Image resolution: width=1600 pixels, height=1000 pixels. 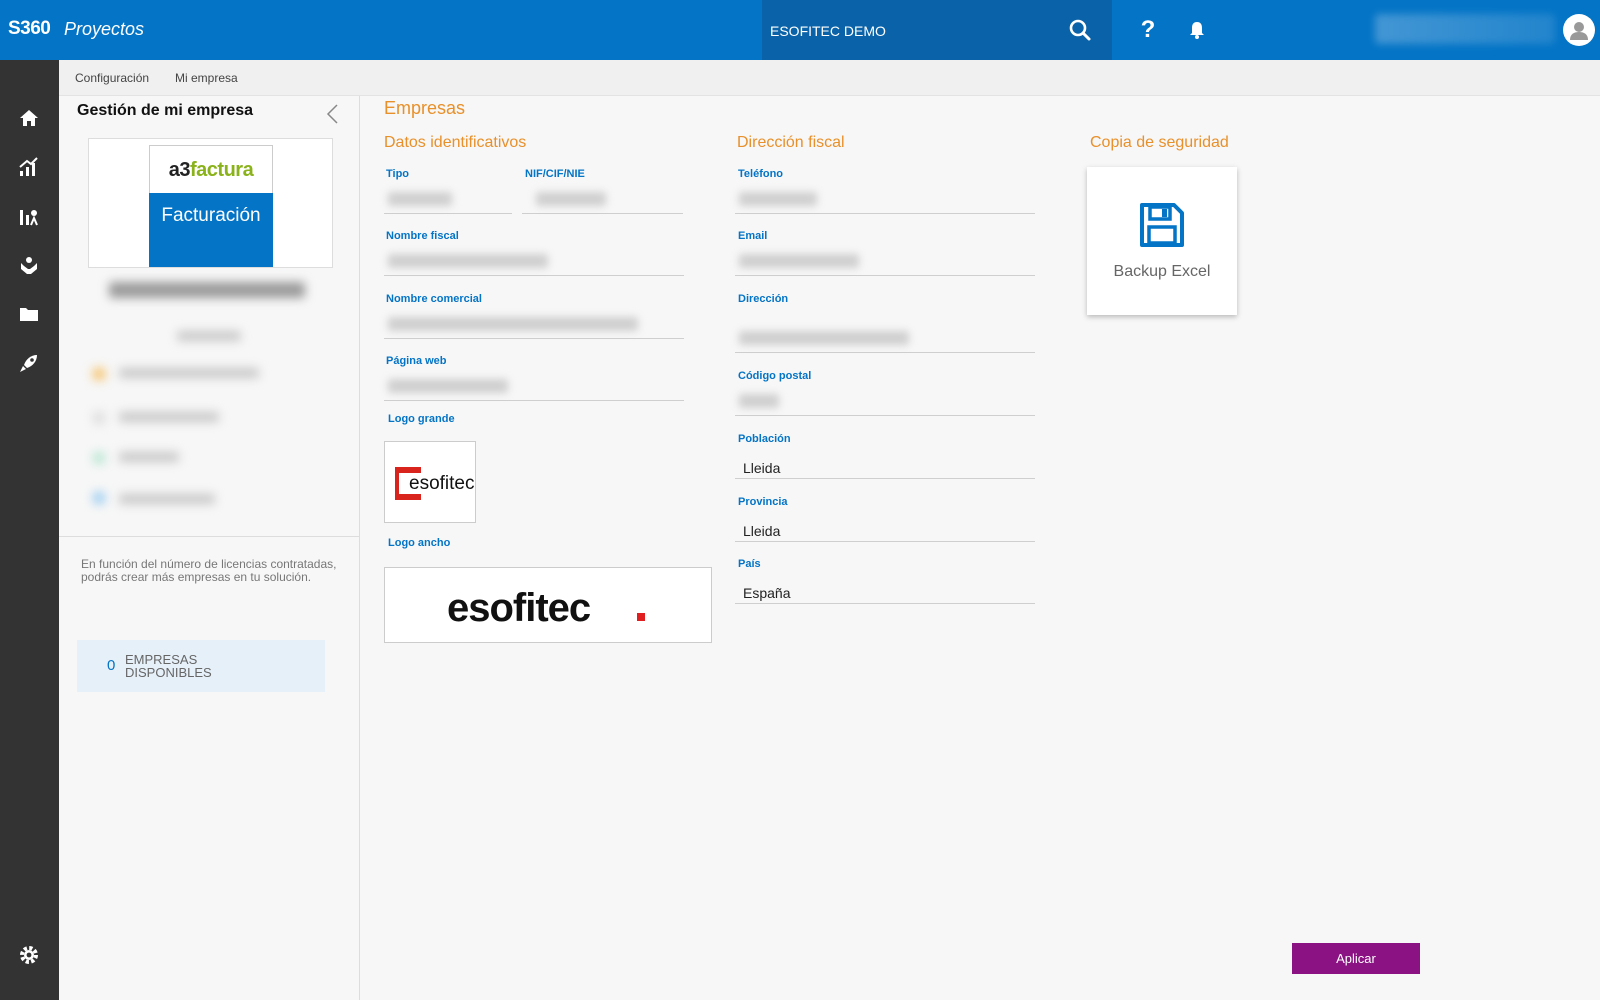 I want to click on telefono-field, so click(x=885, y=199).